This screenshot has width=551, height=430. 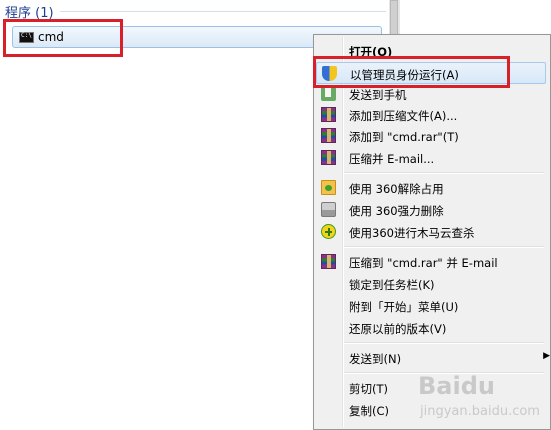 I want to click on menu-item-label: 剪切(T), so click(x=368, y=389).